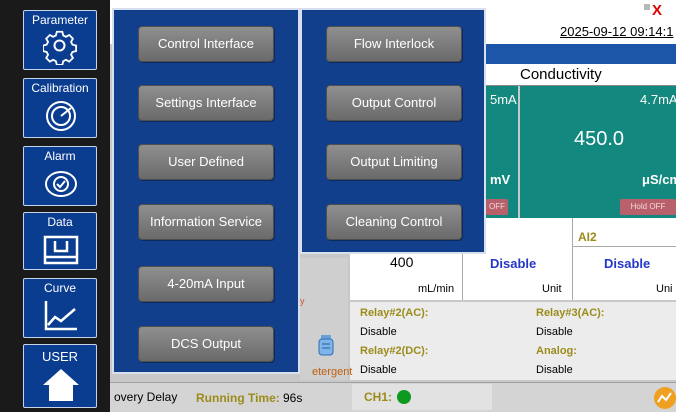 Image resolution: width=676 pixels, height=412 pixels. I want to click on sidebar-item-calibration: Calibration, so click(60, 108).